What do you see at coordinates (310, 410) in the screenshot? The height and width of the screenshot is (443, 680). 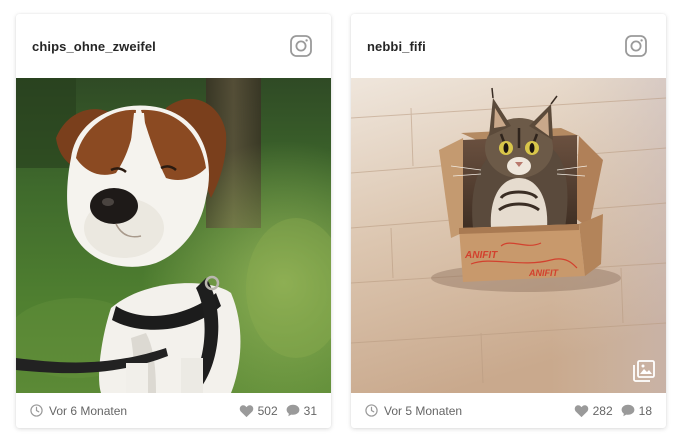 I see `comments-value: 31` at bounding box center [310, 410].